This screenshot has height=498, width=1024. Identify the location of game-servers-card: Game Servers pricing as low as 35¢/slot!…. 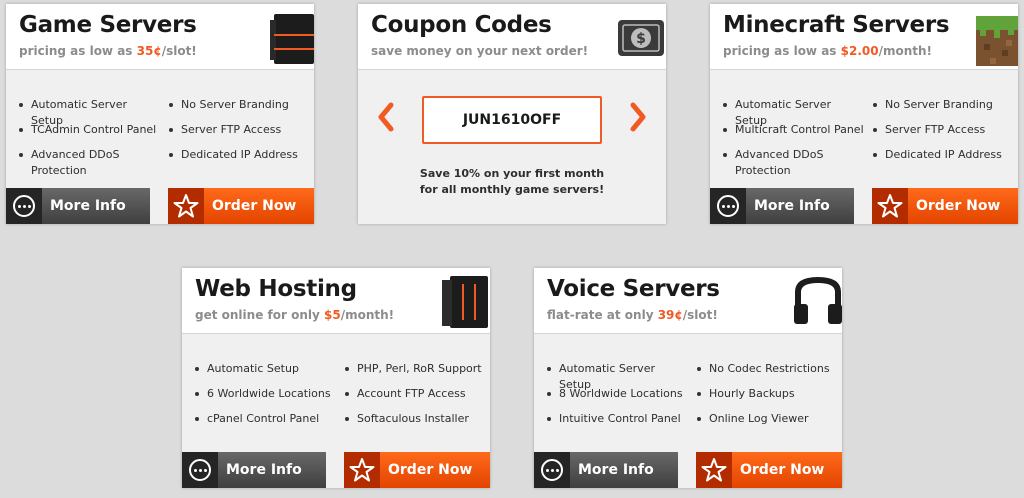
(160, 114).